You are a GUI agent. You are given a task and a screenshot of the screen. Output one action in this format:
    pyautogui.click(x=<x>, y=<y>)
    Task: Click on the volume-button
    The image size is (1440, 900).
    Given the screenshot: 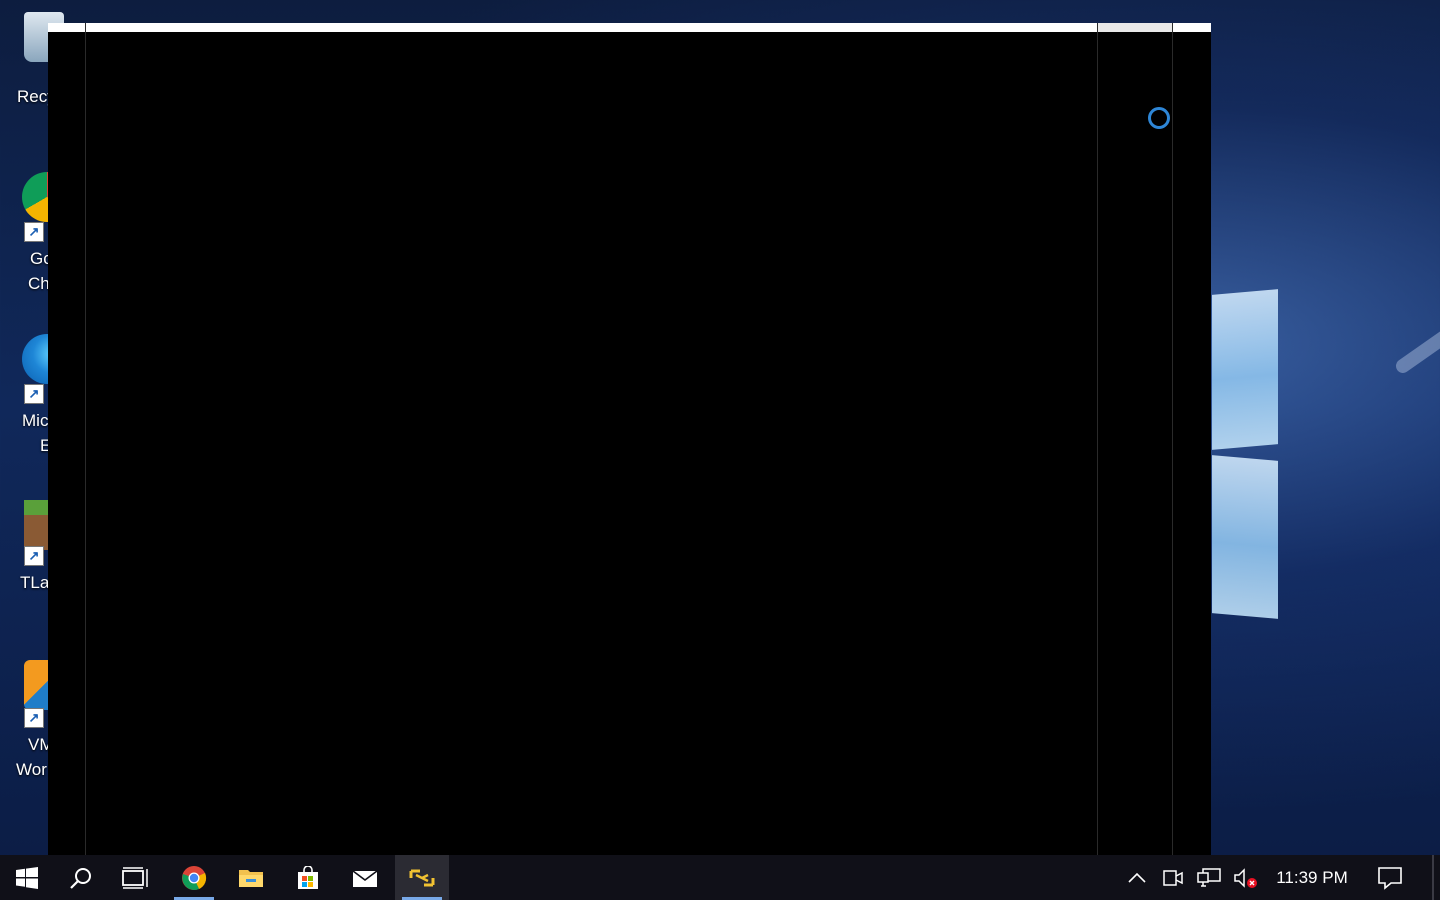 What is the action you would take?
    pyautogui.click(x=1245, y=877)
    